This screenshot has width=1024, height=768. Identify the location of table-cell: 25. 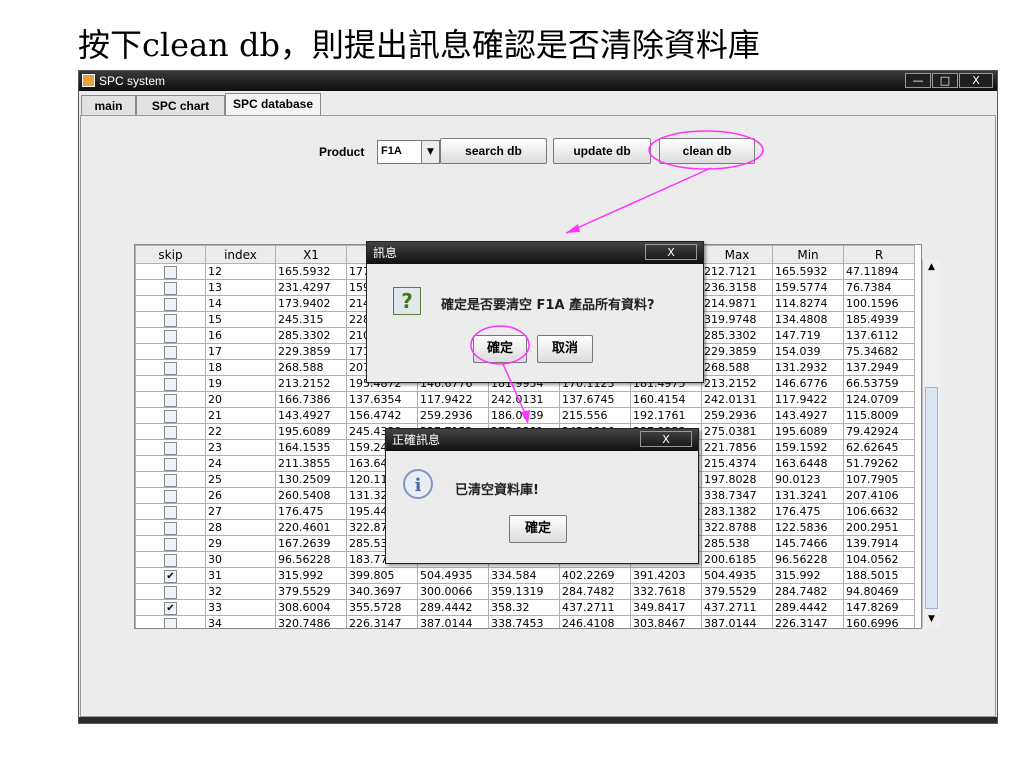
(240, 479).